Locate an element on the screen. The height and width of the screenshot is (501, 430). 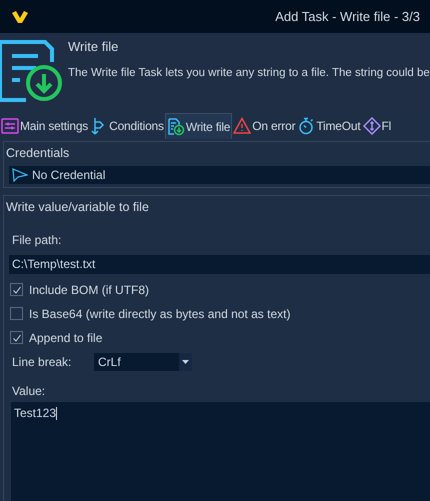
sliders-icon is located at coordinates (10, 126).